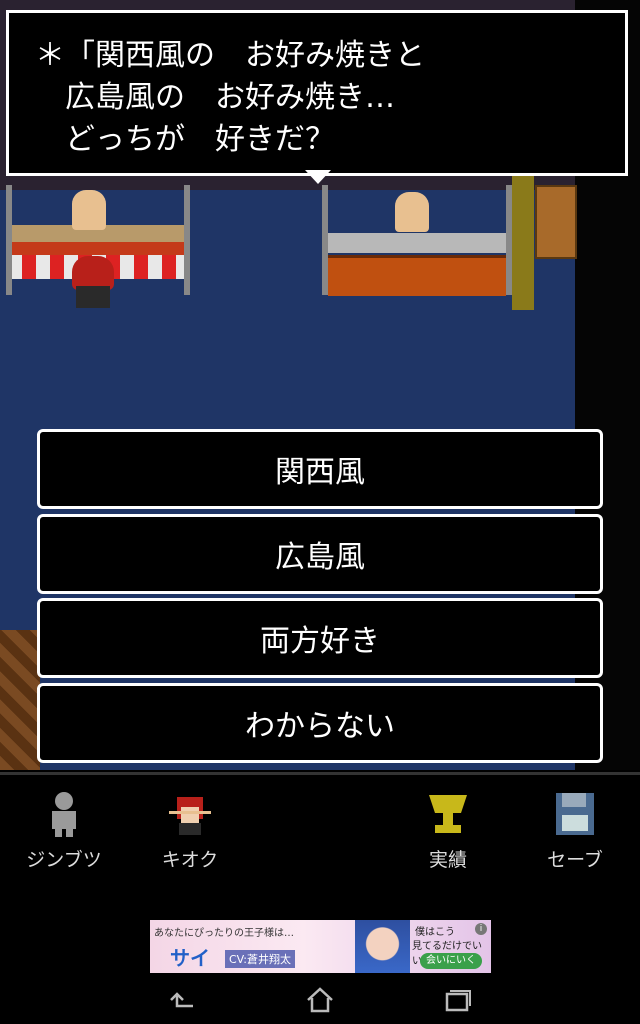 This screenshot has height=1024, width=640. What do you see at coordinates (451, 961) in the screenshot?
I see `ad-cta-button: 会いにいく` at bounding box center [451, 961].